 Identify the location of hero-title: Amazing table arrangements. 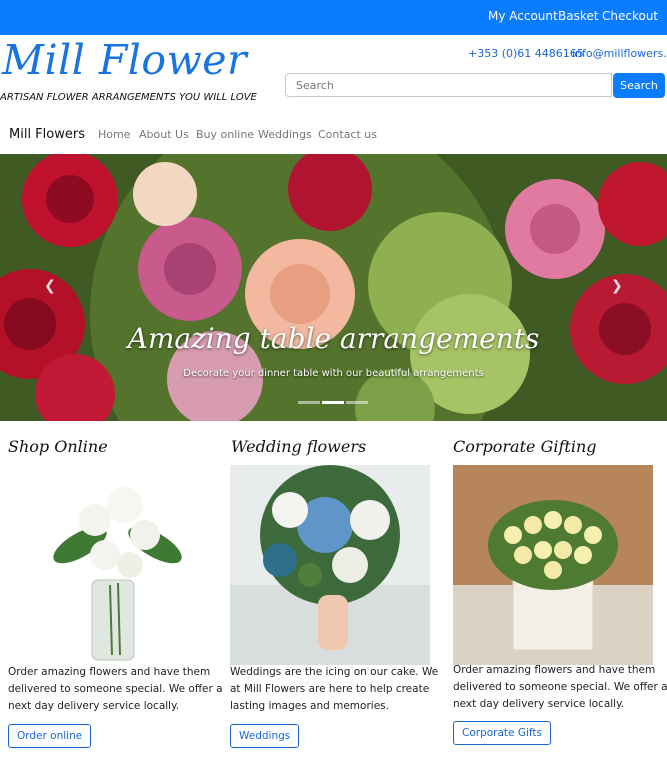
(333, 338).